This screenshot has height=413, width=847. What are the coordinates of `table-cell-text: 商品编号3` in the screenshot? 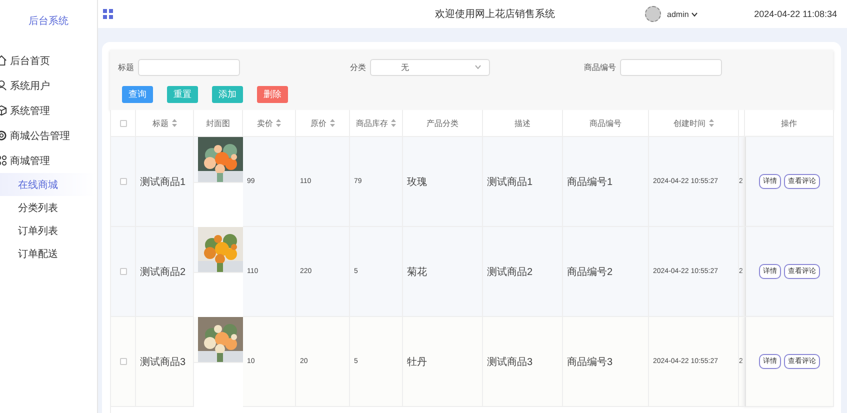 It's located at (590, 362).